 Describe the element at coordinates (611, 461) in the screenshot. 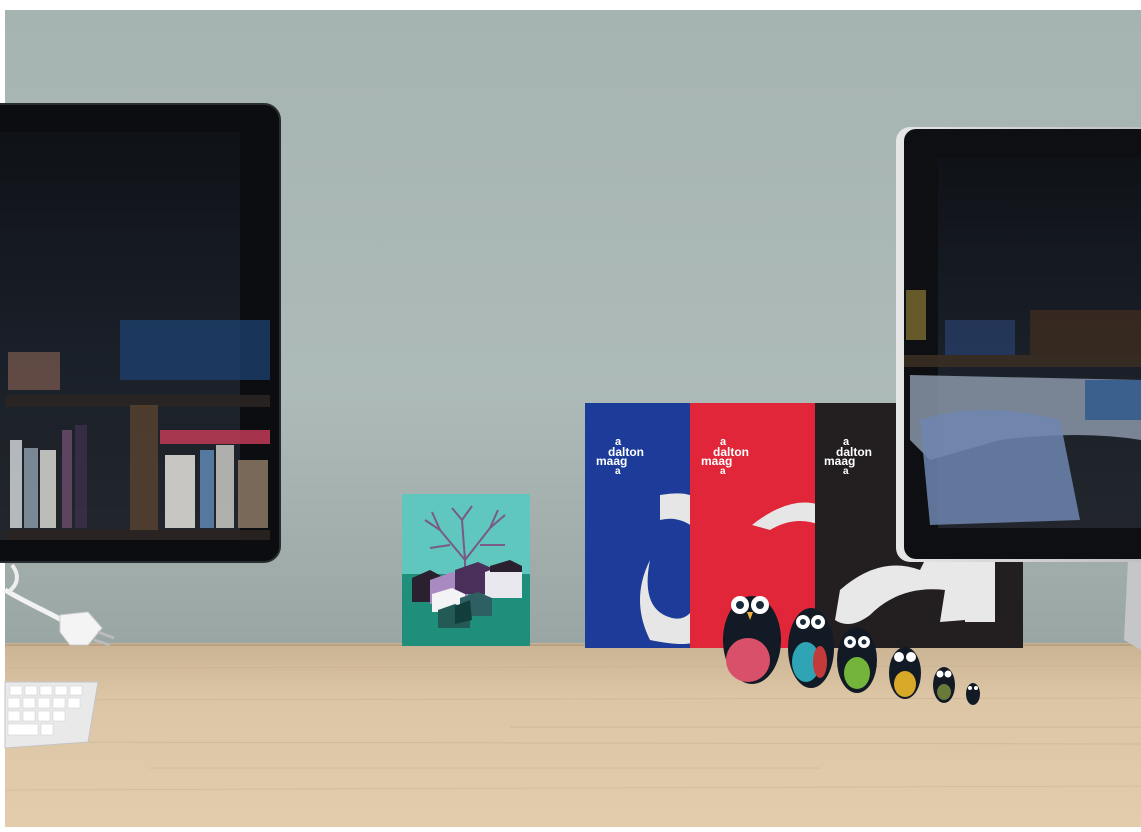

I see `magazine-blue-brand-3: maag` at that location.